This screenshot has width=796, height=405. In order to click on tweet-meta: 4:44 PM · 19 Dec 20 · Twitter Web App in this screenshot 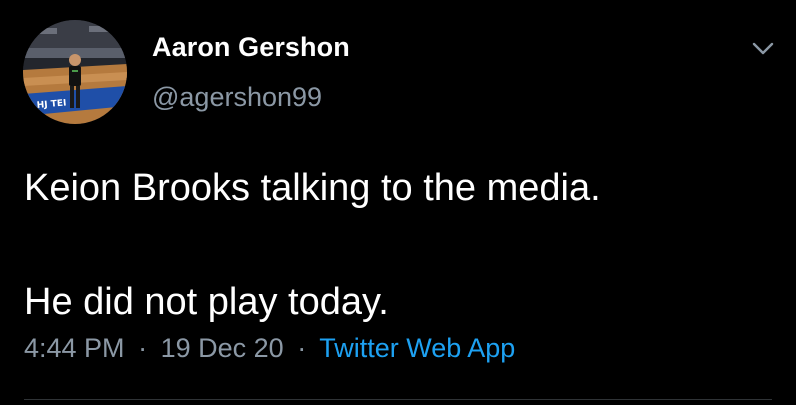, I will do `click(269, 348)`.